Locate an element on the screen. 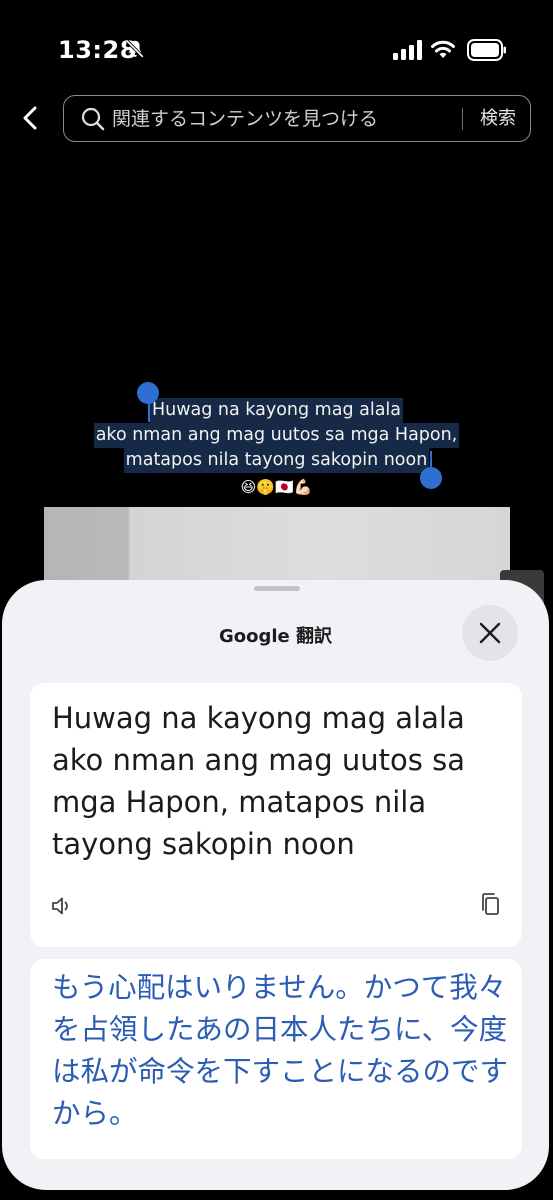 This screenshot has height=1200, width=553. sheet-grabber is located at coordinates (277, 588).